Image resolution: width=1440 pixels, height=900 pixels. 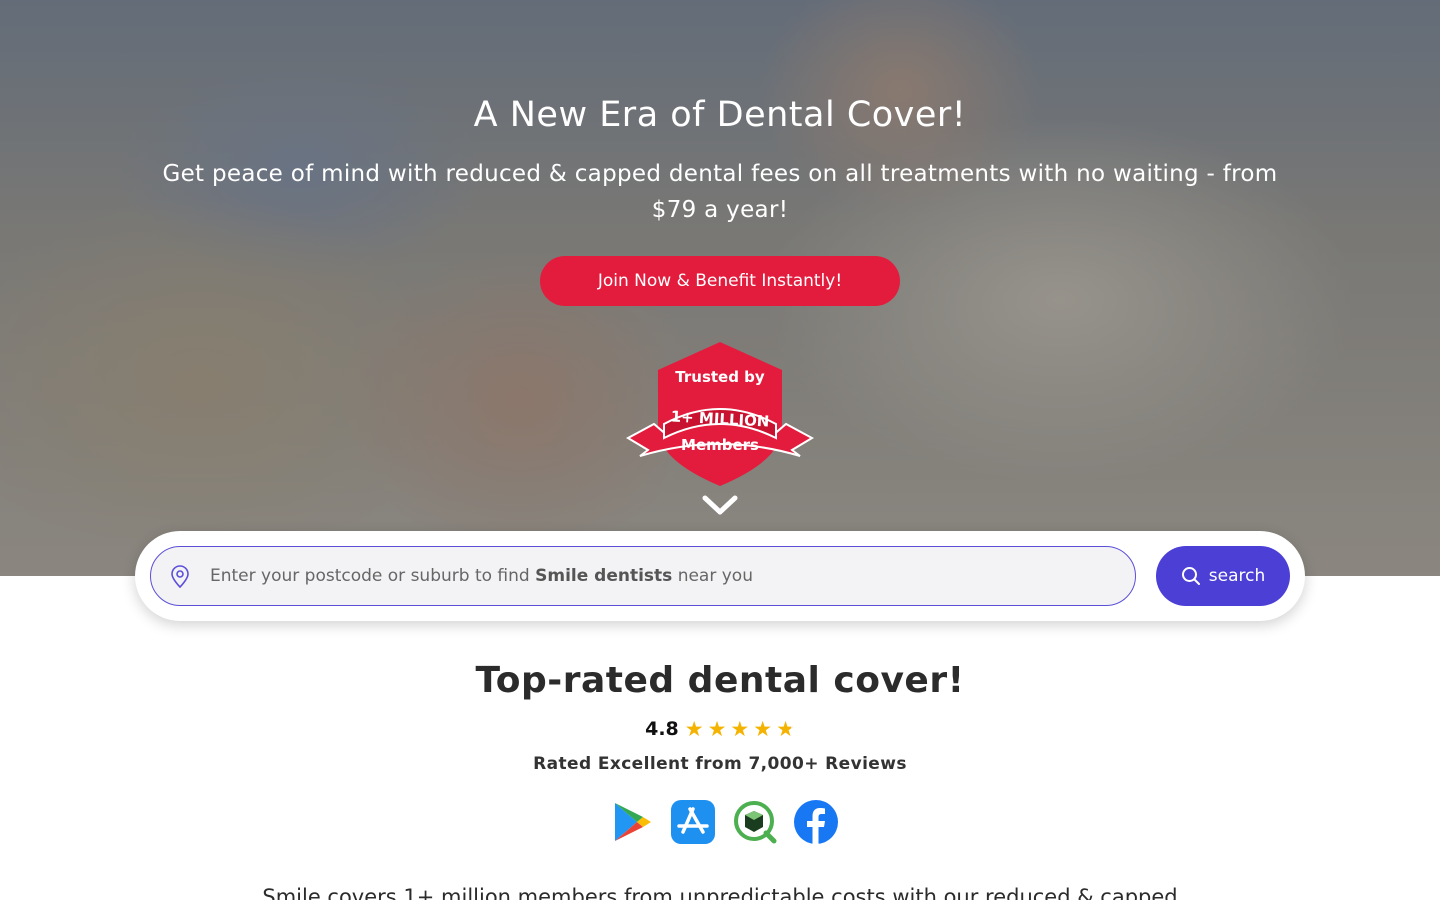 I want to click on productreview-icon, so click(x=755, y=822).